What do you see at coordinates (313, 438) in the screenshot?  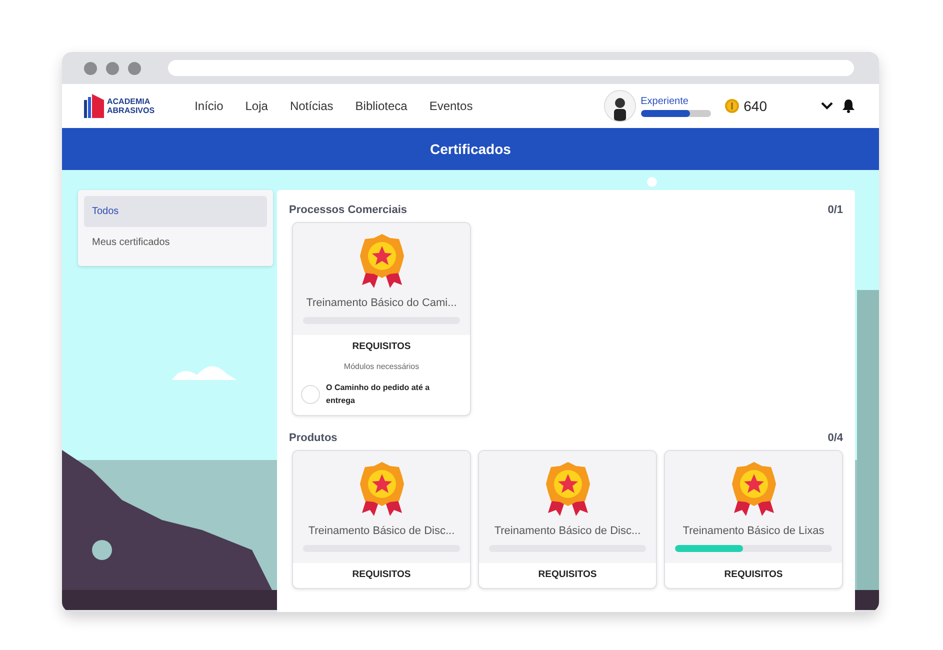 I see `section-title: Produtos` at bounding box center [313, 438].